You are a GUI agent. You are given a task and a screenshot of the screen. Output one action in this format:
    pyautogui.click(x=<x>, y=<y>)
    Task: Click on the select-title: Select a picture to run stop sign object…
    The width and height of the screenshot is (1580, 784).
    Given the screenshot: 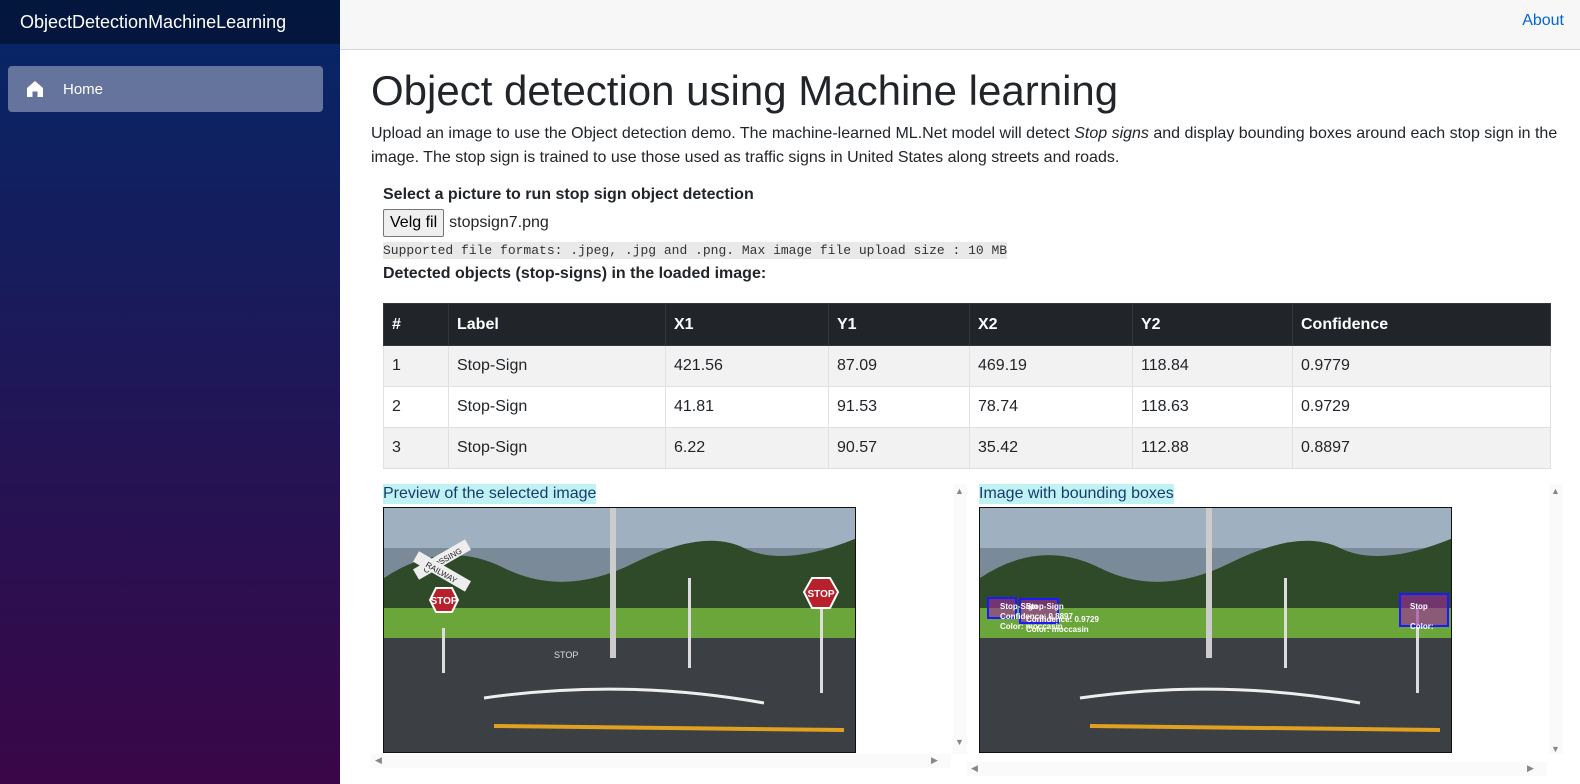 What is the action you would take?
    pyautogui.click(x=568, y=194)
    